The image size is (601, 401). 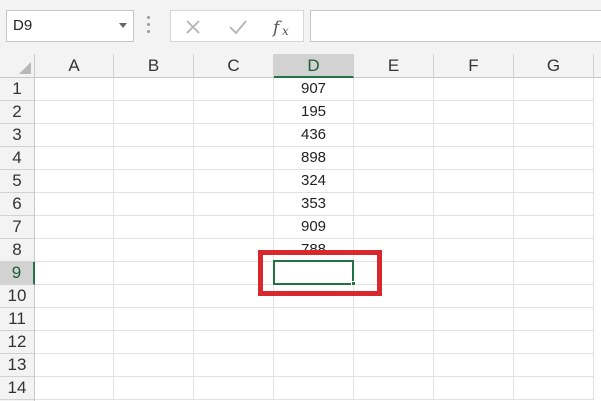 What do you see at coordinates (154, 365) in the screenshot?
I see `cell-b13` at bounding box center [154, 365].